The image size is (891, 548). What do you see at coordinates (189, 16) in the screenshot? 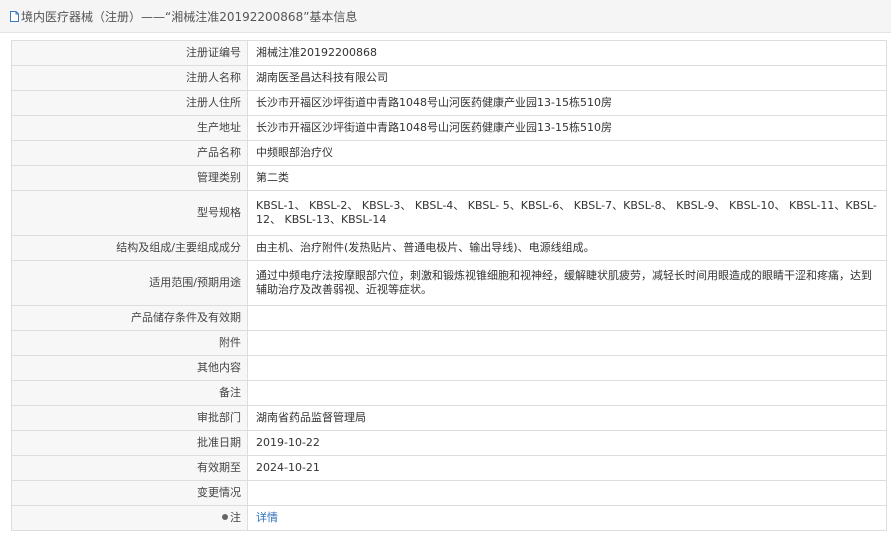
I see `page-title: 境内医疗器械（注册）——“湘械注准20192200868”基本信息` at bounding box center [189, 16].